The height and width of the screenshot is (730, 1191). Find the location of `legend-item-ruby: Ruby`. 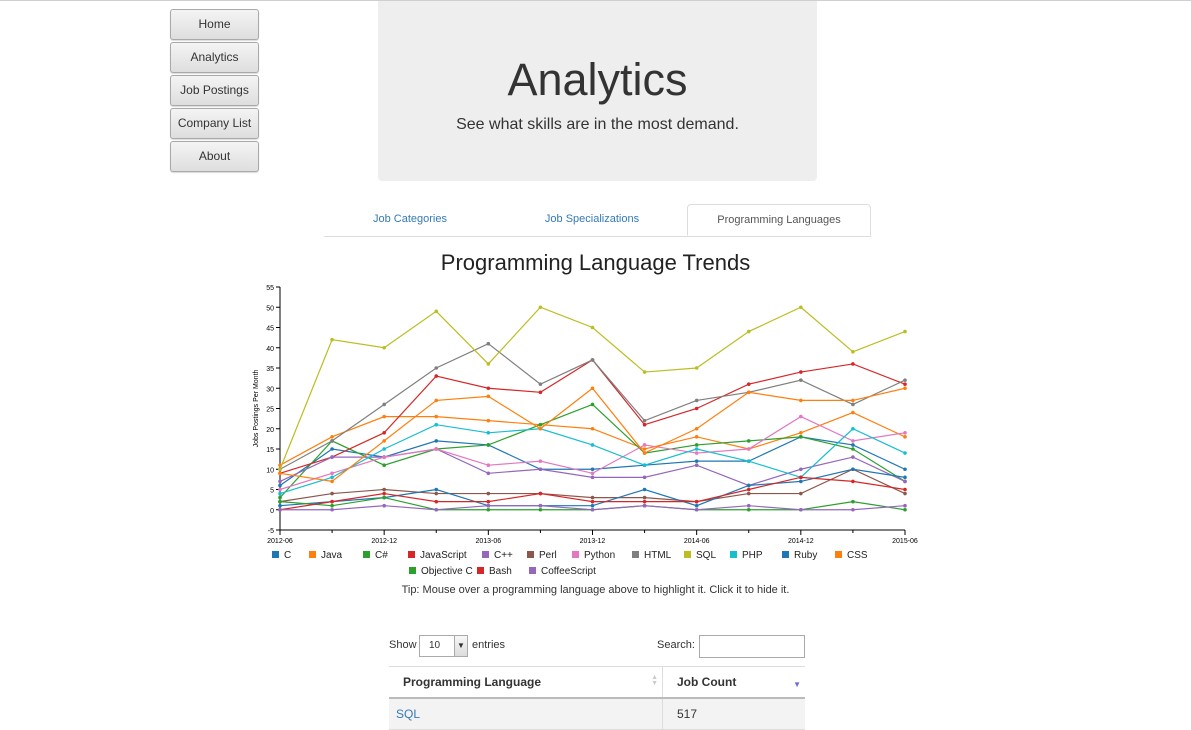

legend-item-ruby: Ruby is located at coordinates (799, 555).